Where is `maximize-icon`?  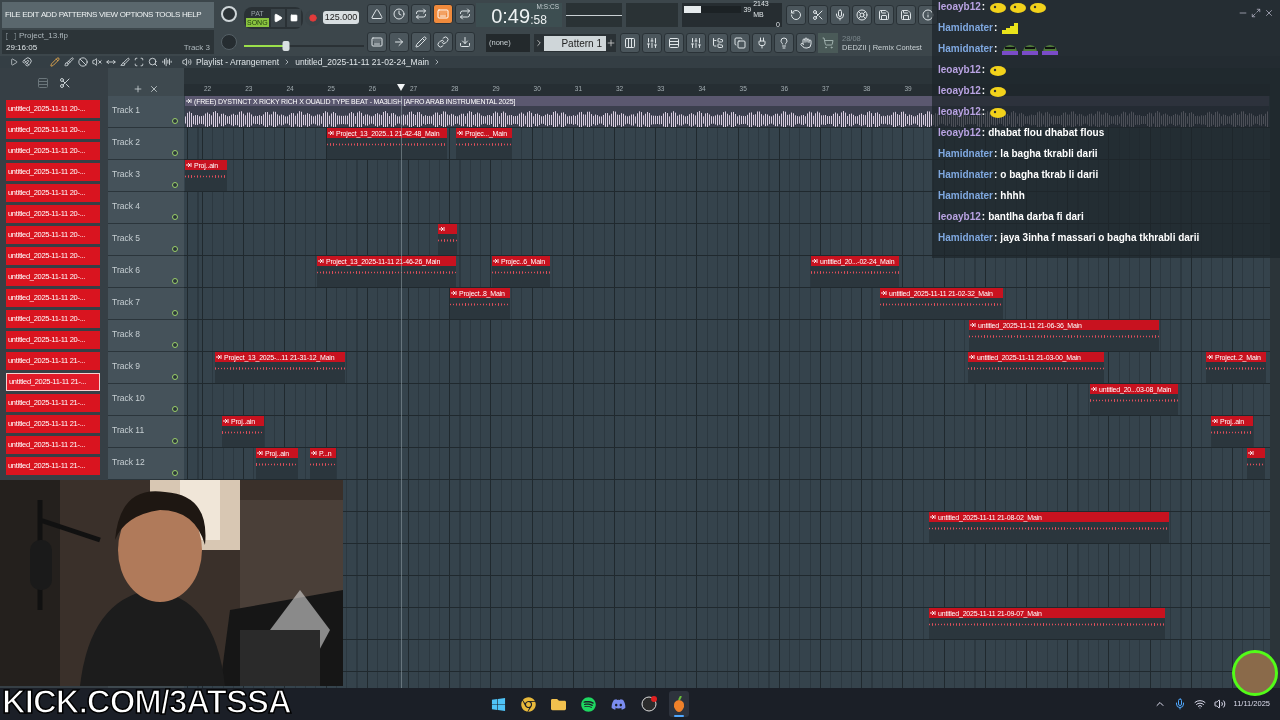 maximize-icon is located at coordinates (1256, 13).